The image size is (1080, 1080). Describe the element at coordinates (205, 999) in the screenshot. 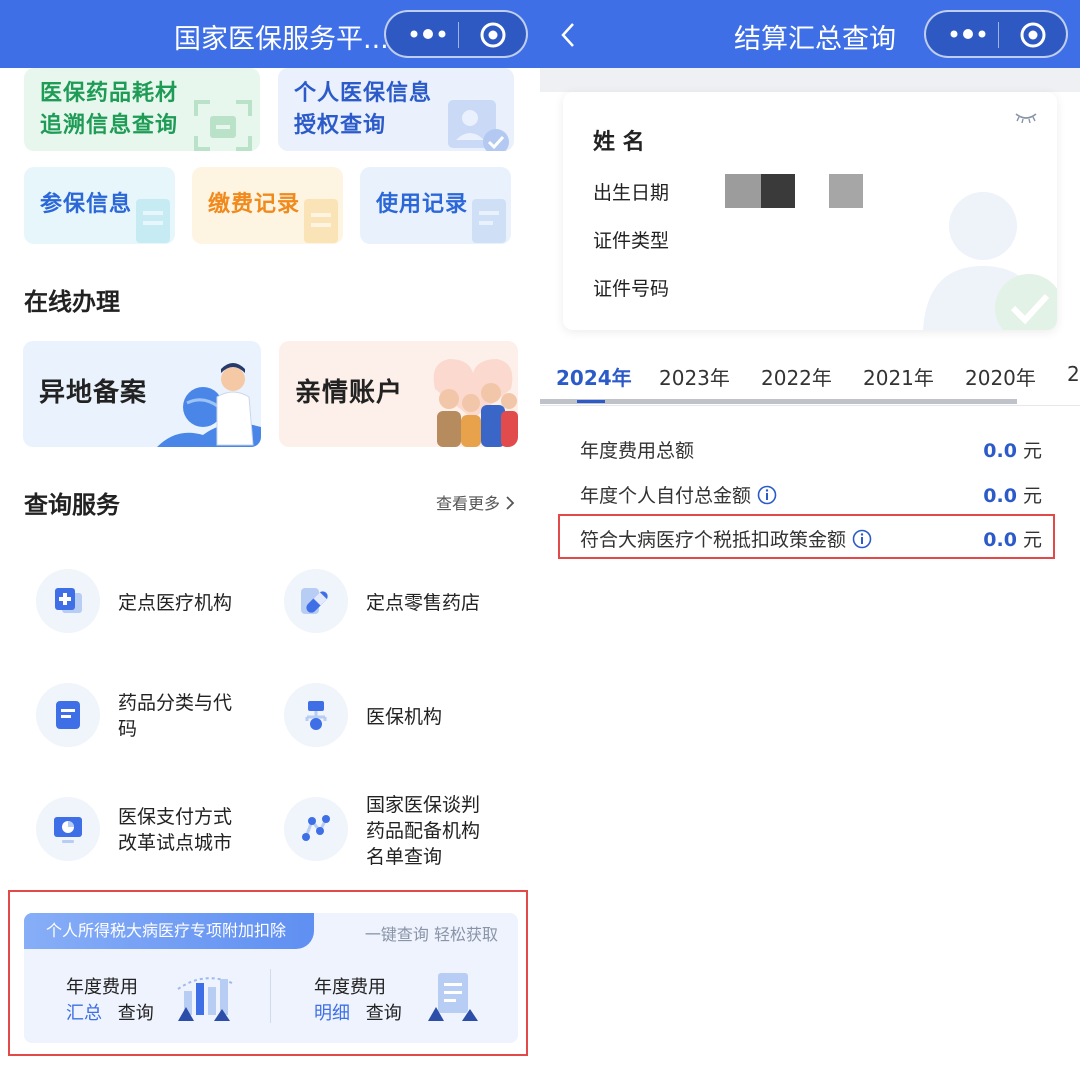

I see `bar-chart-icon` at that location.